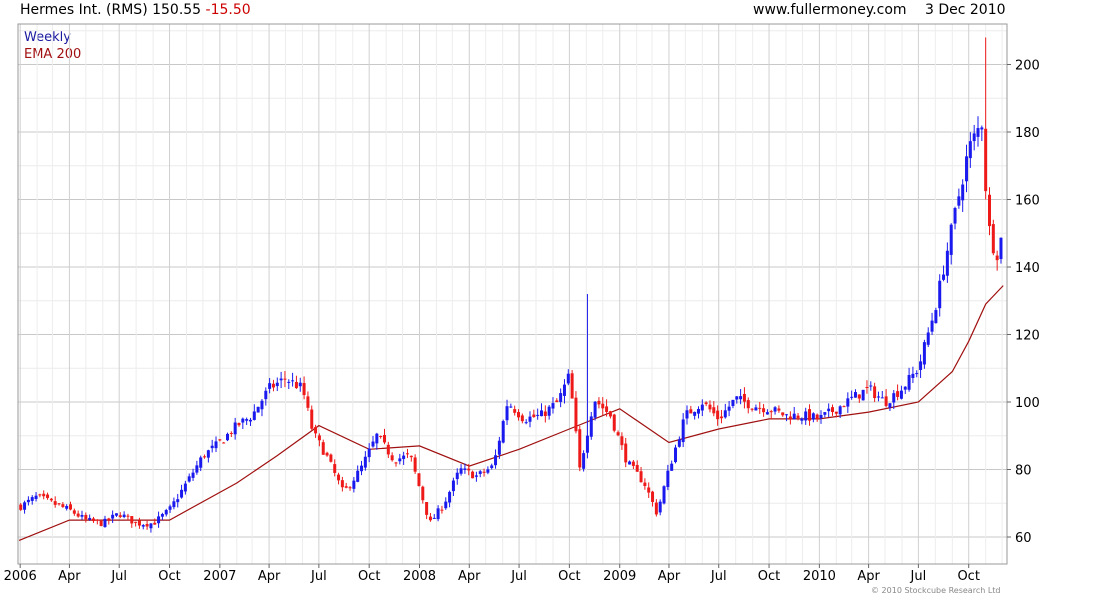  I want to click on y-tick-label: 160, so click(1027, 201).